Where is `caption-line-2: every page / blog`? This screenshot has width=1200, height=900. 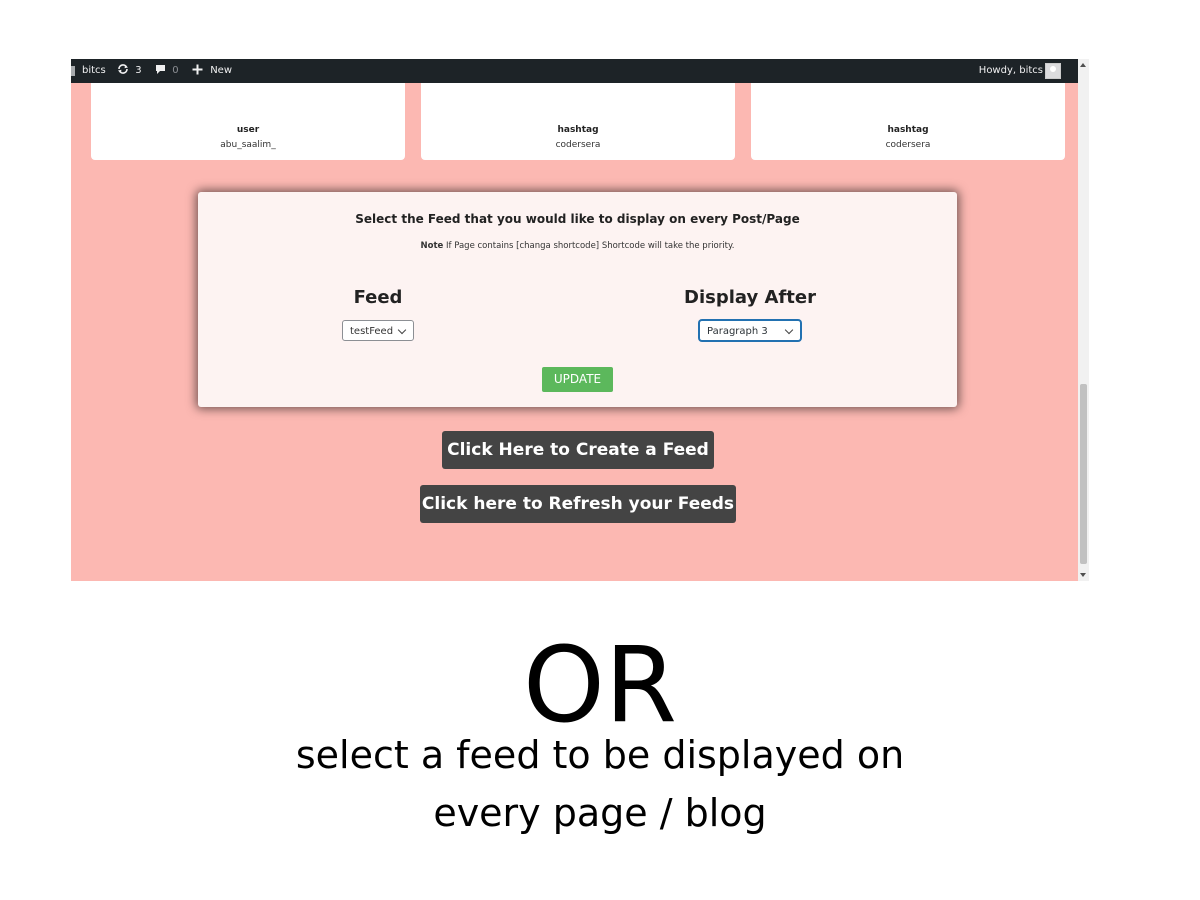 caption-line-2: every page / blog is located at coordinates (600, 813).